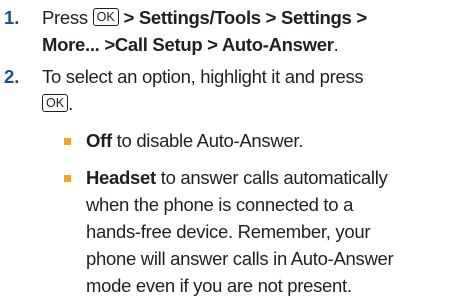 The width and height of the screenshot is (462, 299). Describe the element at coordinates (240, 258) in the screenshot. I see `option-line: phone will answer calls in Auto-Answer` at that location.